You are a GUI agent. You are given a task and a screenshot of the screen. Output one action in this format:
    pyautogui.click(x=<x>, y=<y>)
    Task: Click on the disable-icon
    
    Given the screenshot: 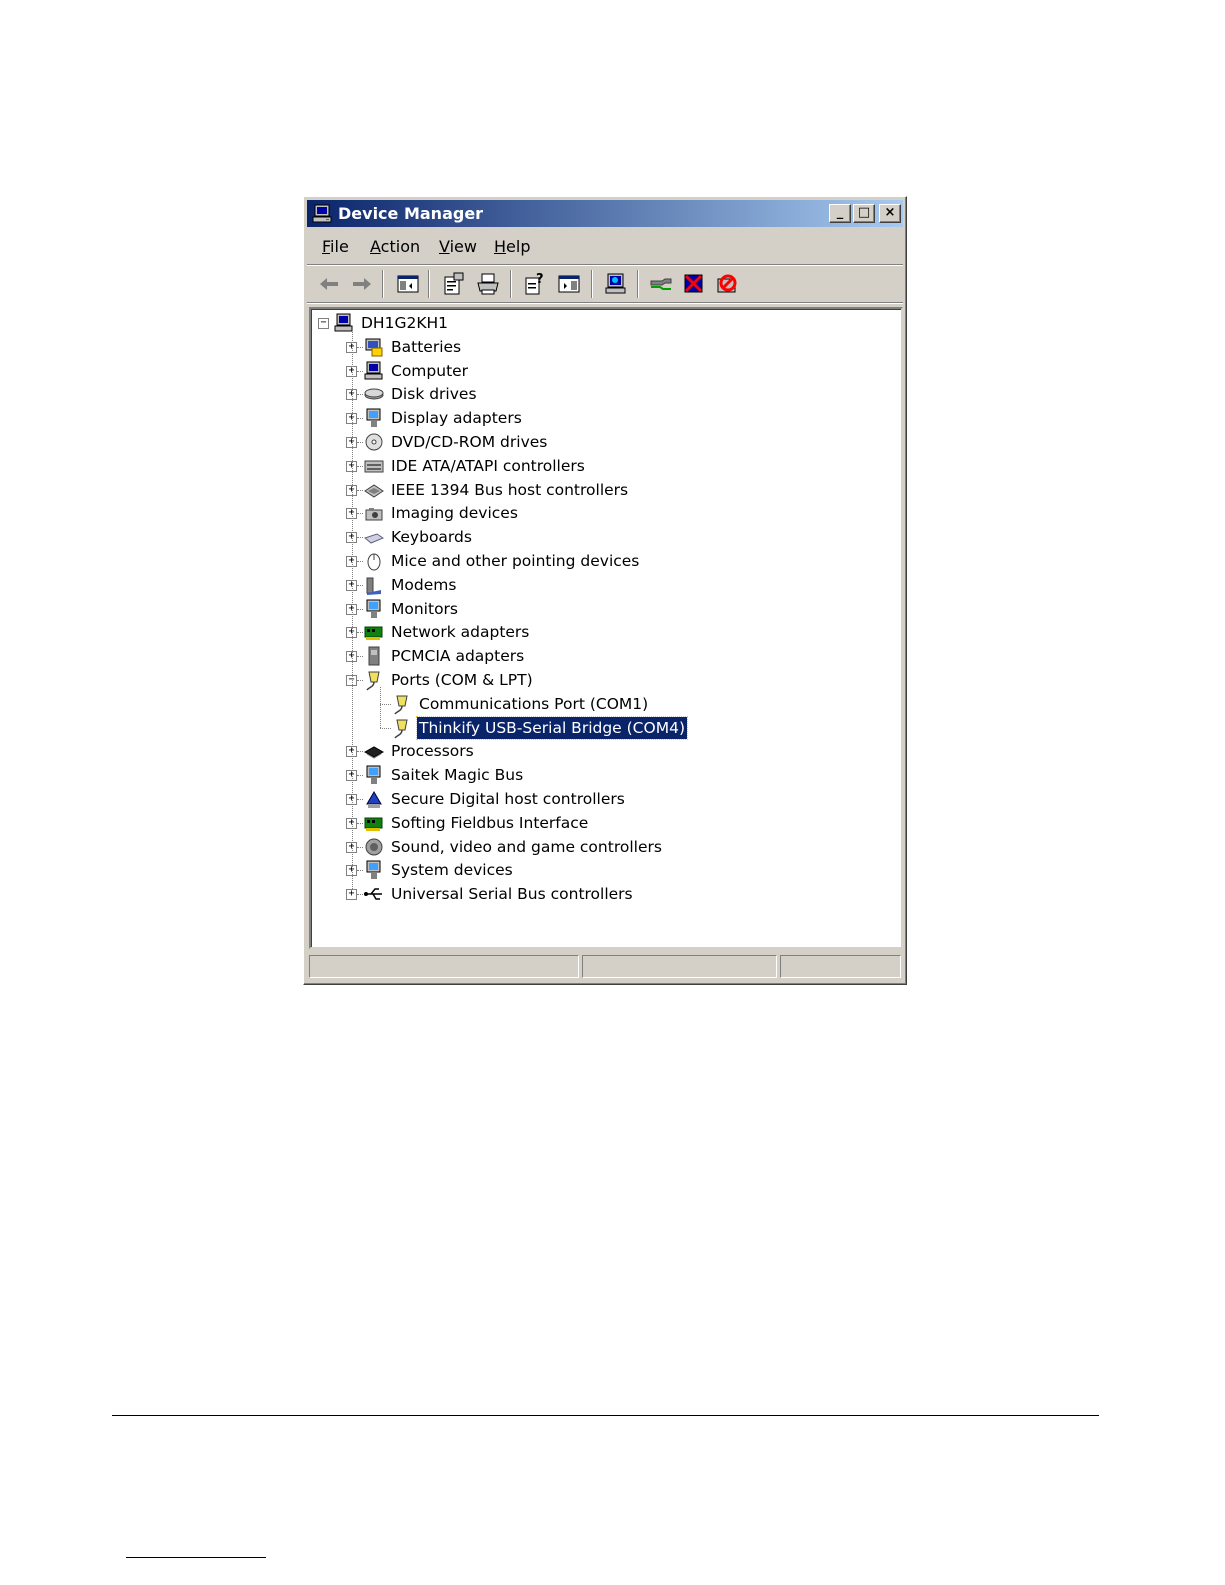 What is the action you would take?
    pyautogui.click(x=727, y=284)
    